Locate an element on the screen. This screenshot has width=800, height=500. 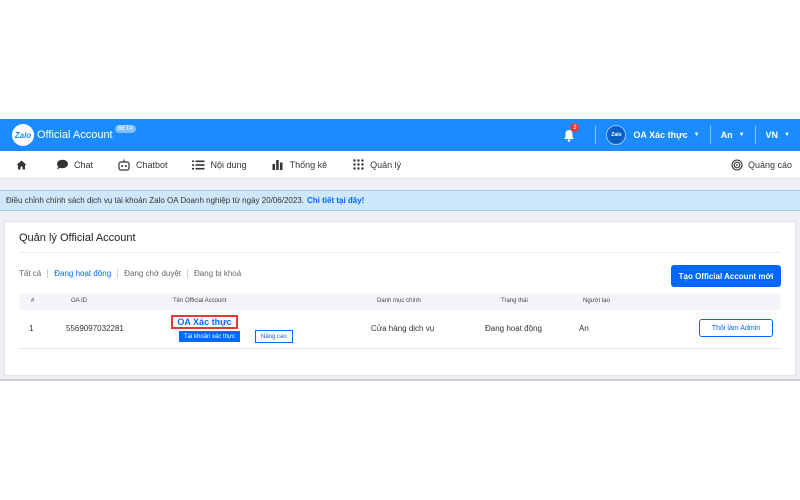
user-name: An is located at coordinates (726, 135).